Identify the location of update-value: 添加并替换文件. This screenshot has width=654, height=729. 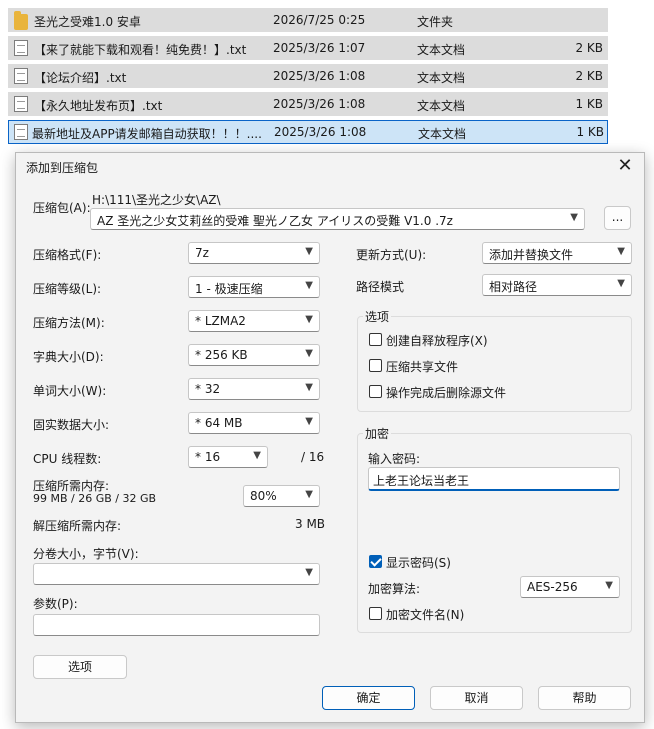
(531, 255).